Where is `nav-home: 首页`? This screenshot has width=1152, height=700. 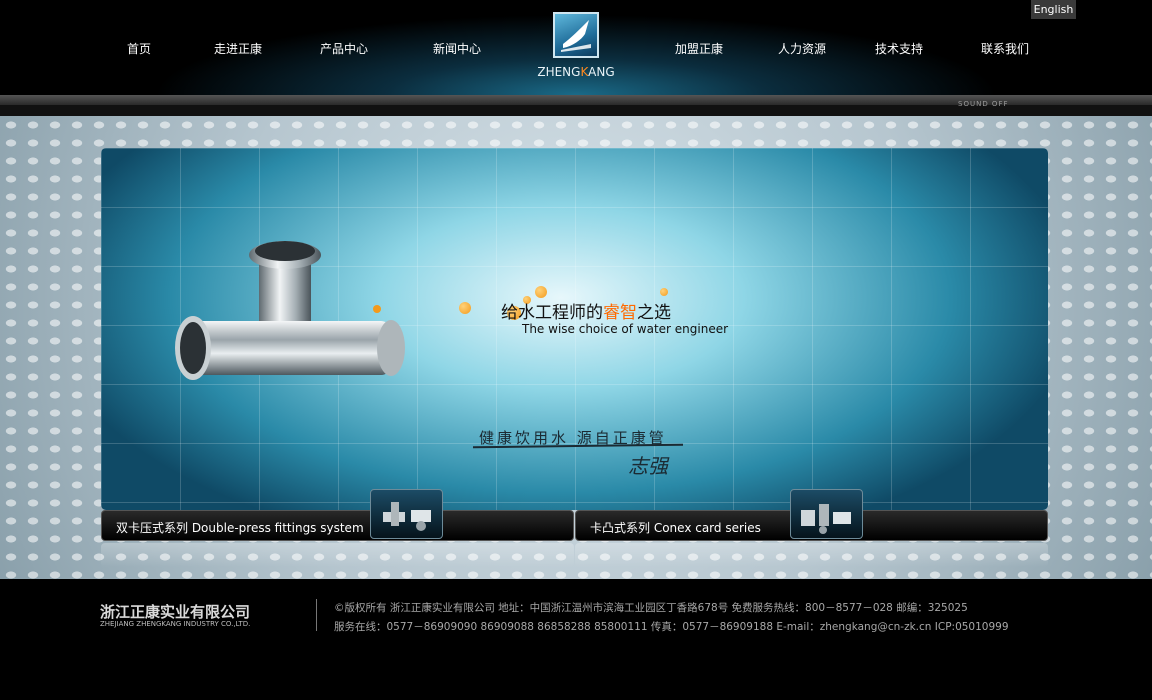
nav-home: 首页 is located at coordinates (139, 48).